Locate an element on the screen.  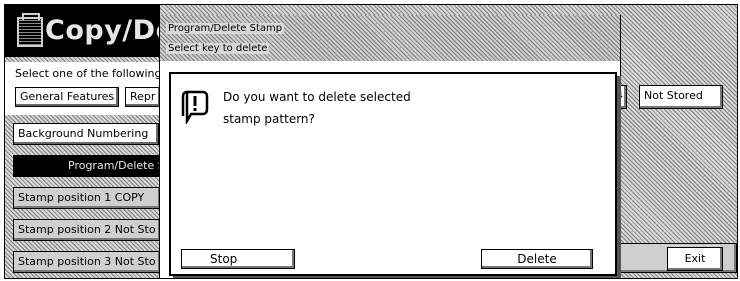
copier-icon is located at coordinates (30, 30).